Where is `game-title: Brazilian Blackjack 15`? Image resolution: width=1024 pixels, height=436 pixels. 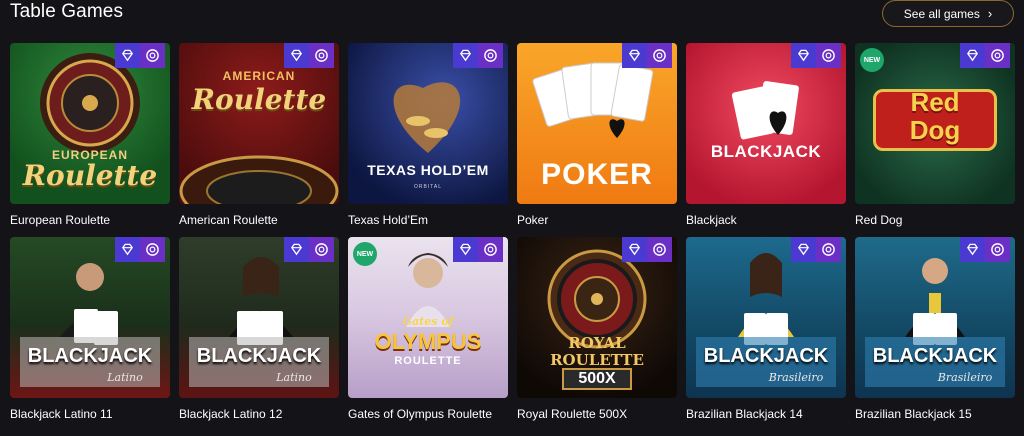
game-title: Brazilian Blackjack 15 is located at coordinates (913, 414).